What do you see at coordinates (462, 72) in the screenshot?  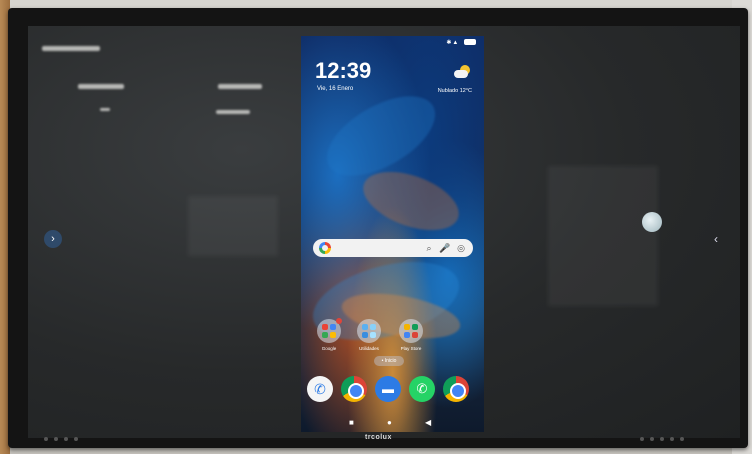 I see `weather-cloud-sun-icon` at bounding box center [462, 72].